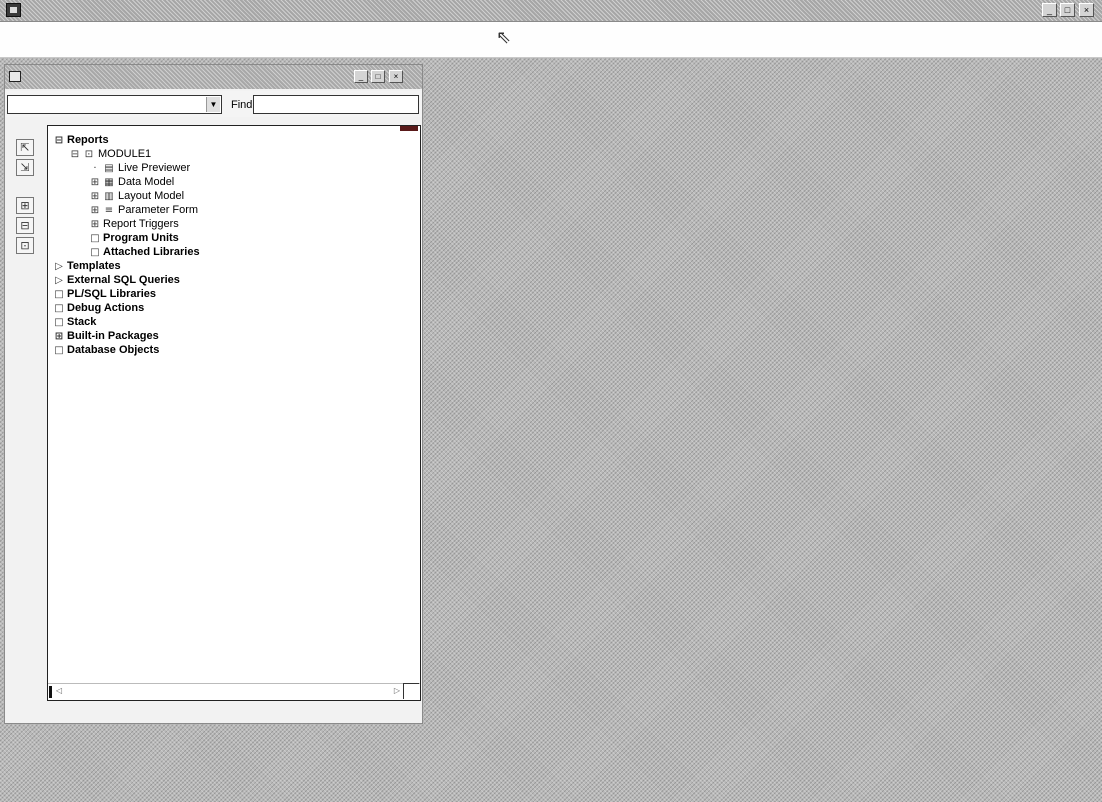 The width and height of the screenshot is (1102, 802). What do you see at coordinates (397, 690) in the screenshot?
I see `scroll-right-icon: ▷` at bounding box center [397, 690].